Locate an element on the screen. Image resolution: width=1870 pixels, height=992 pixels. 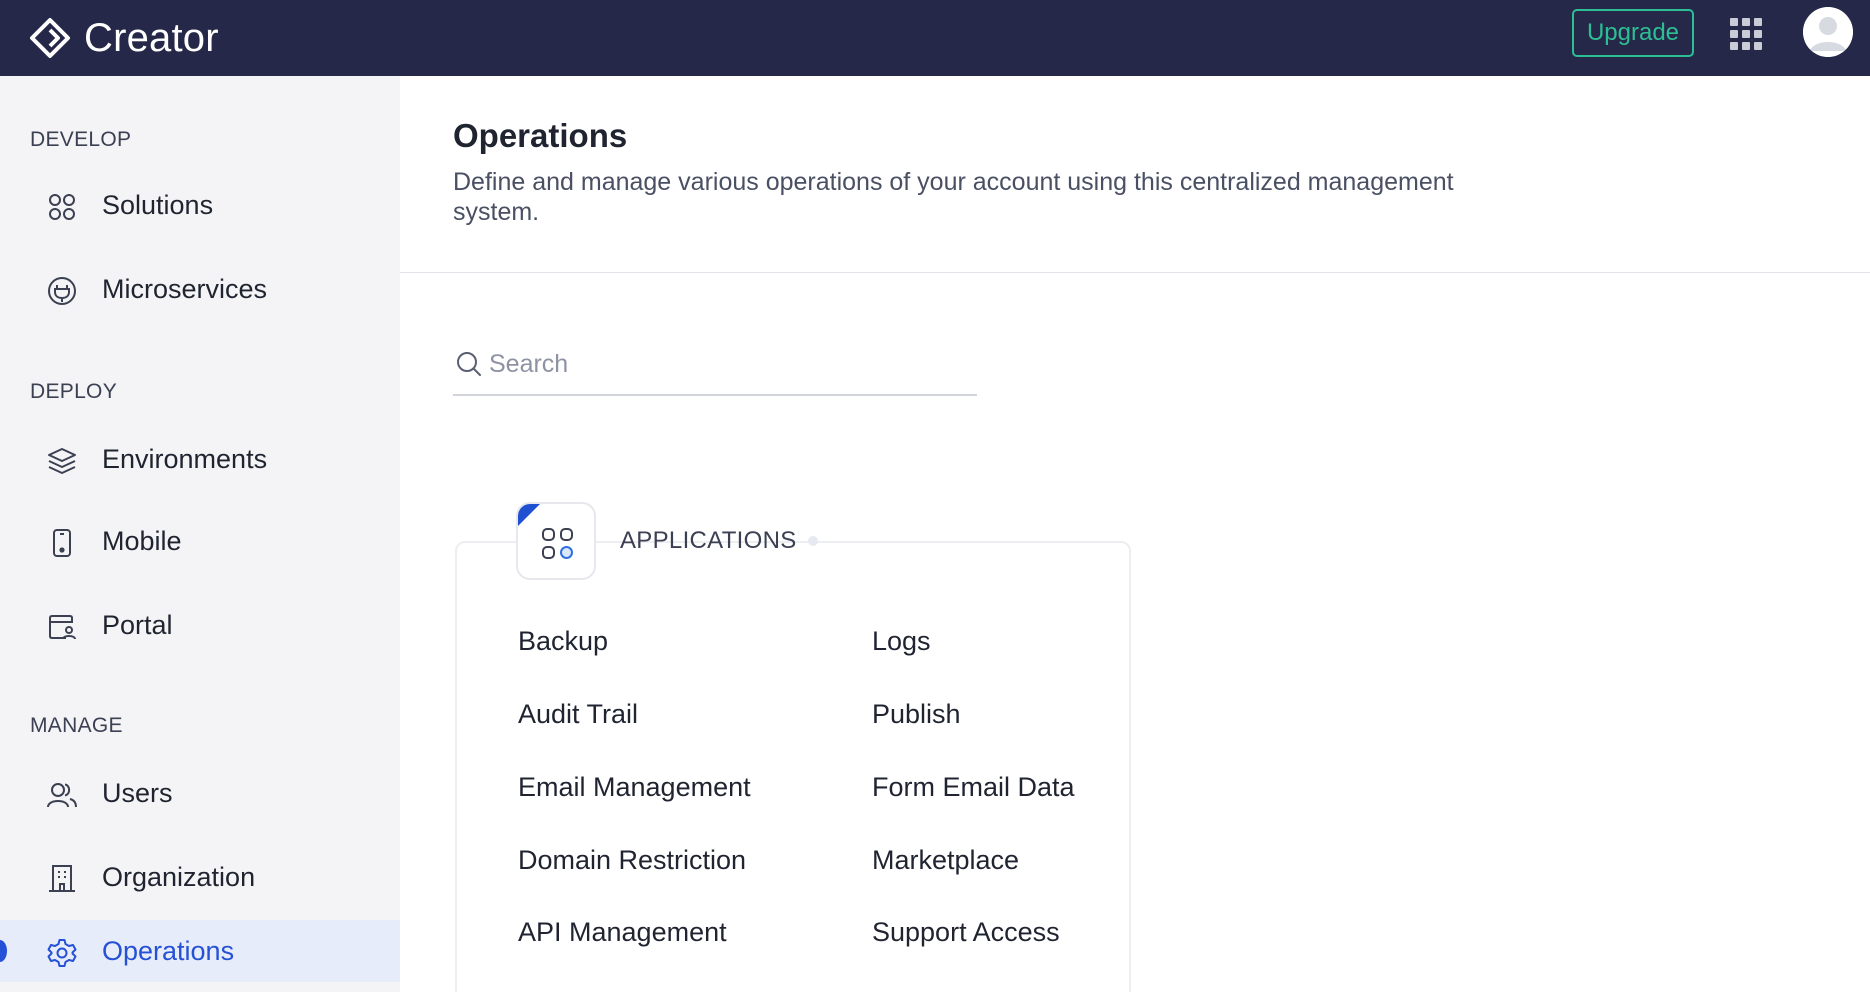
layers-icon is located at coordinates (62, 461).